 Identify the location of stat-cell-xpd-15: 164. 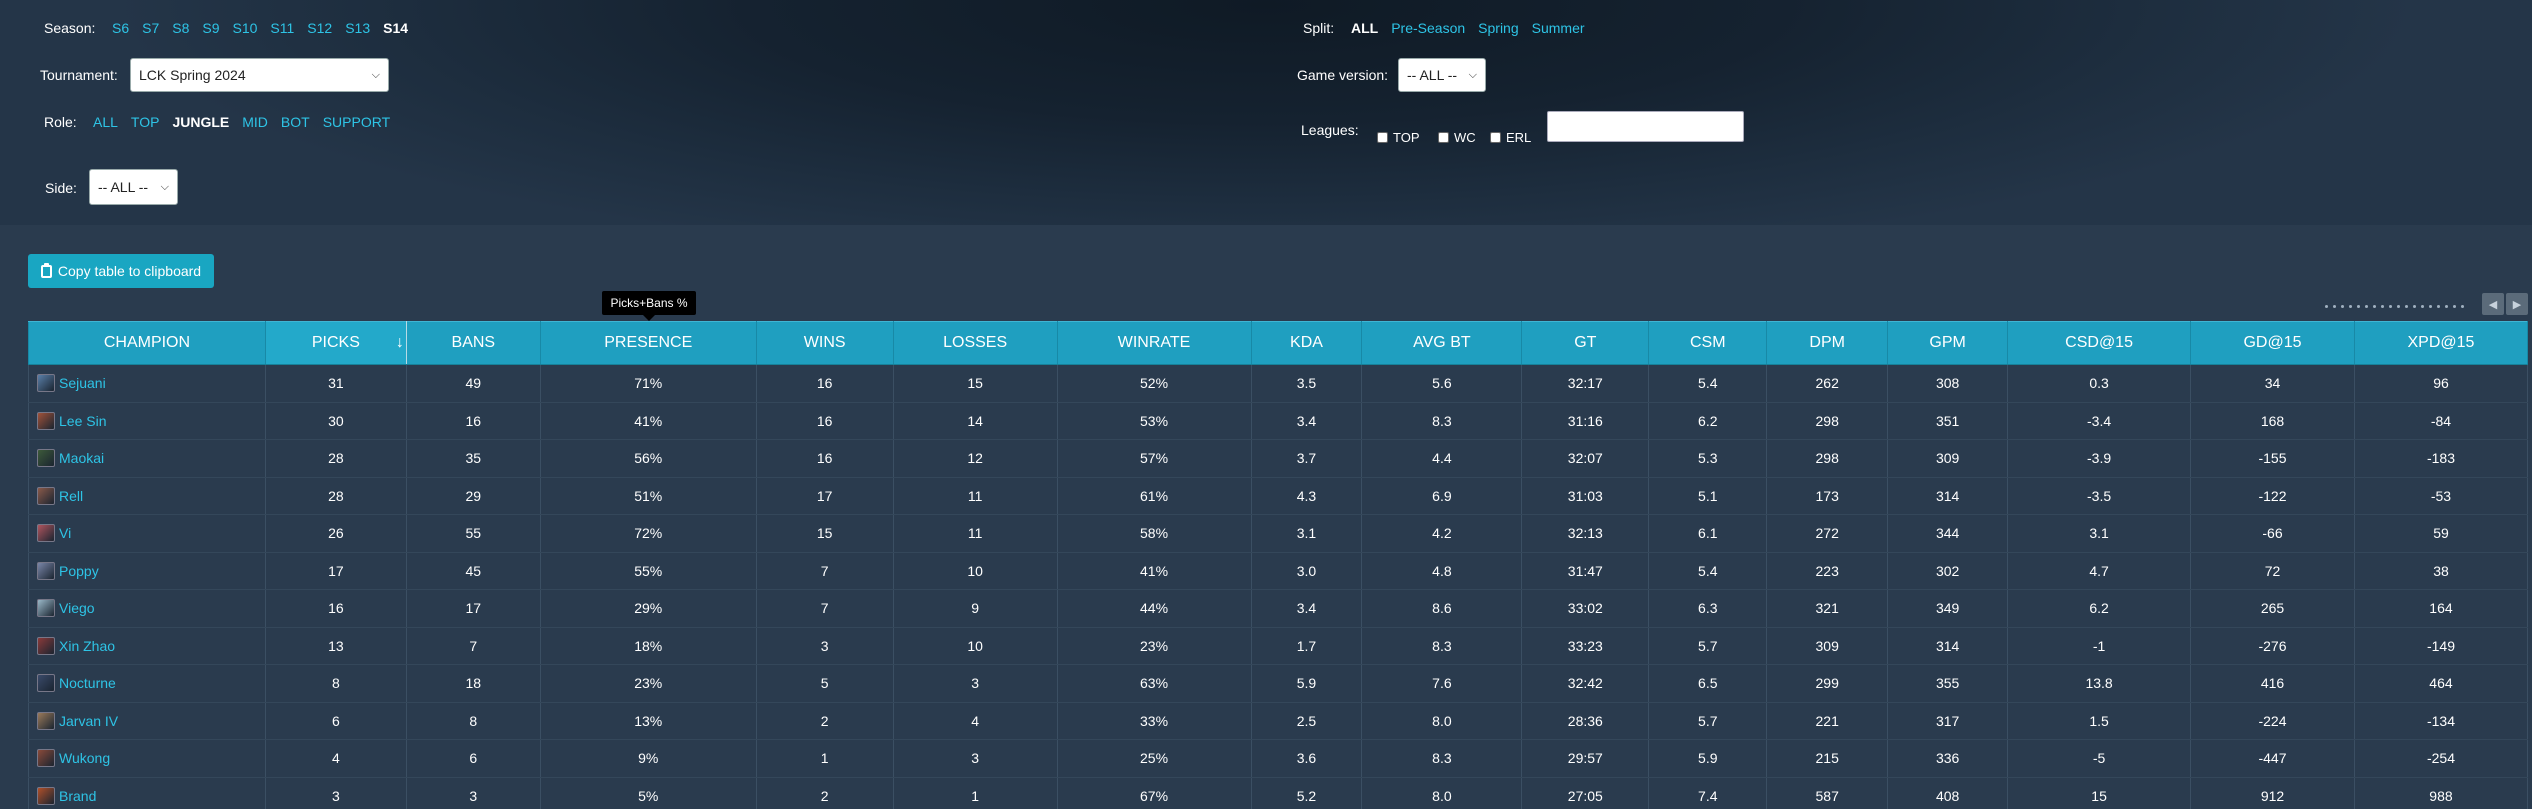
(2441, 608).